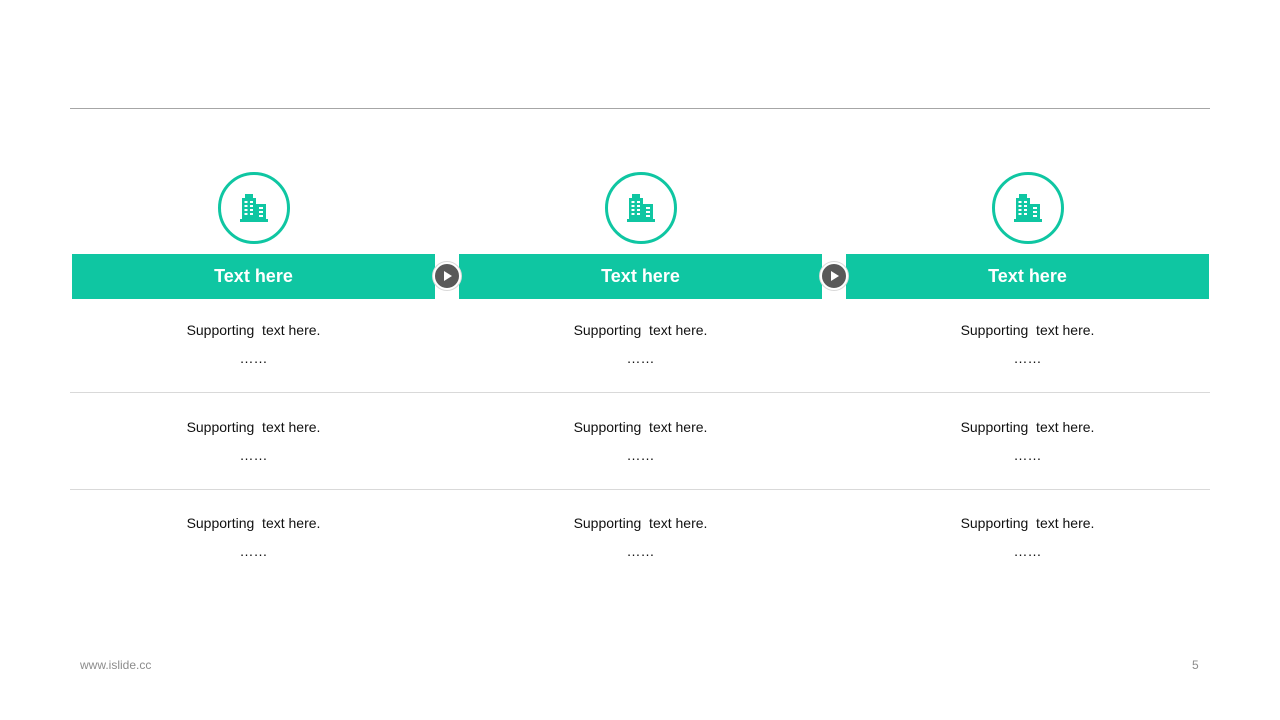 This screenshot has height=720, width=1280. Describe the element at coordinates (1195, 665) in the screenshot. I see `page-number: 5` at that location.